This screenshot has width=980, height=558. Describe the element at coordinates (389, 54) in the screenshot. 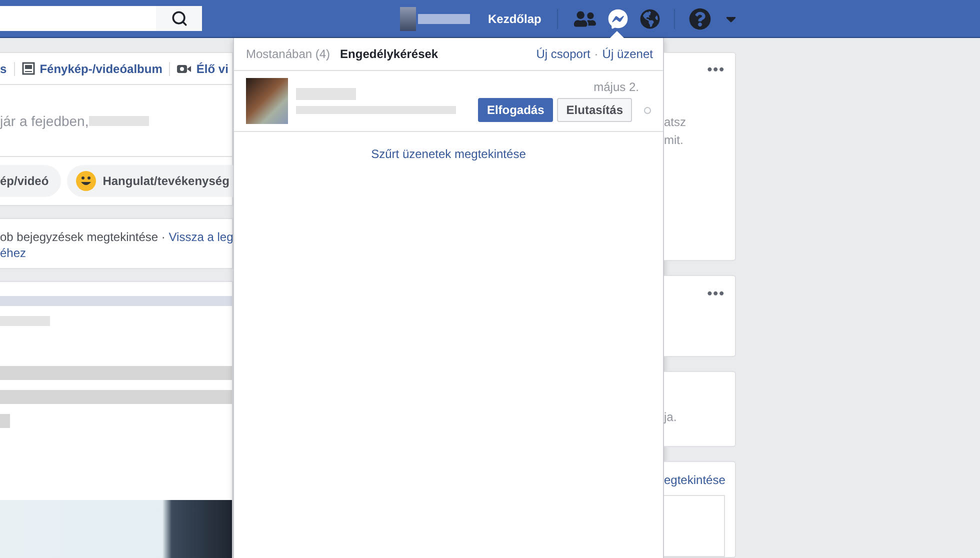

I see `dropdown-tab: Engedélykérések` at that location.